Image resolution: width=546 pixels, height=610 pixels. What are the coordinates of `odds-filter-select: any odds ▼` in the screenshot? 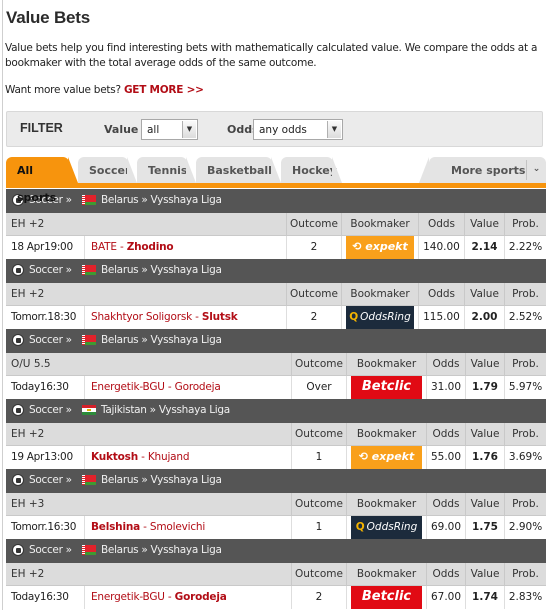 It's located at (298, 129).